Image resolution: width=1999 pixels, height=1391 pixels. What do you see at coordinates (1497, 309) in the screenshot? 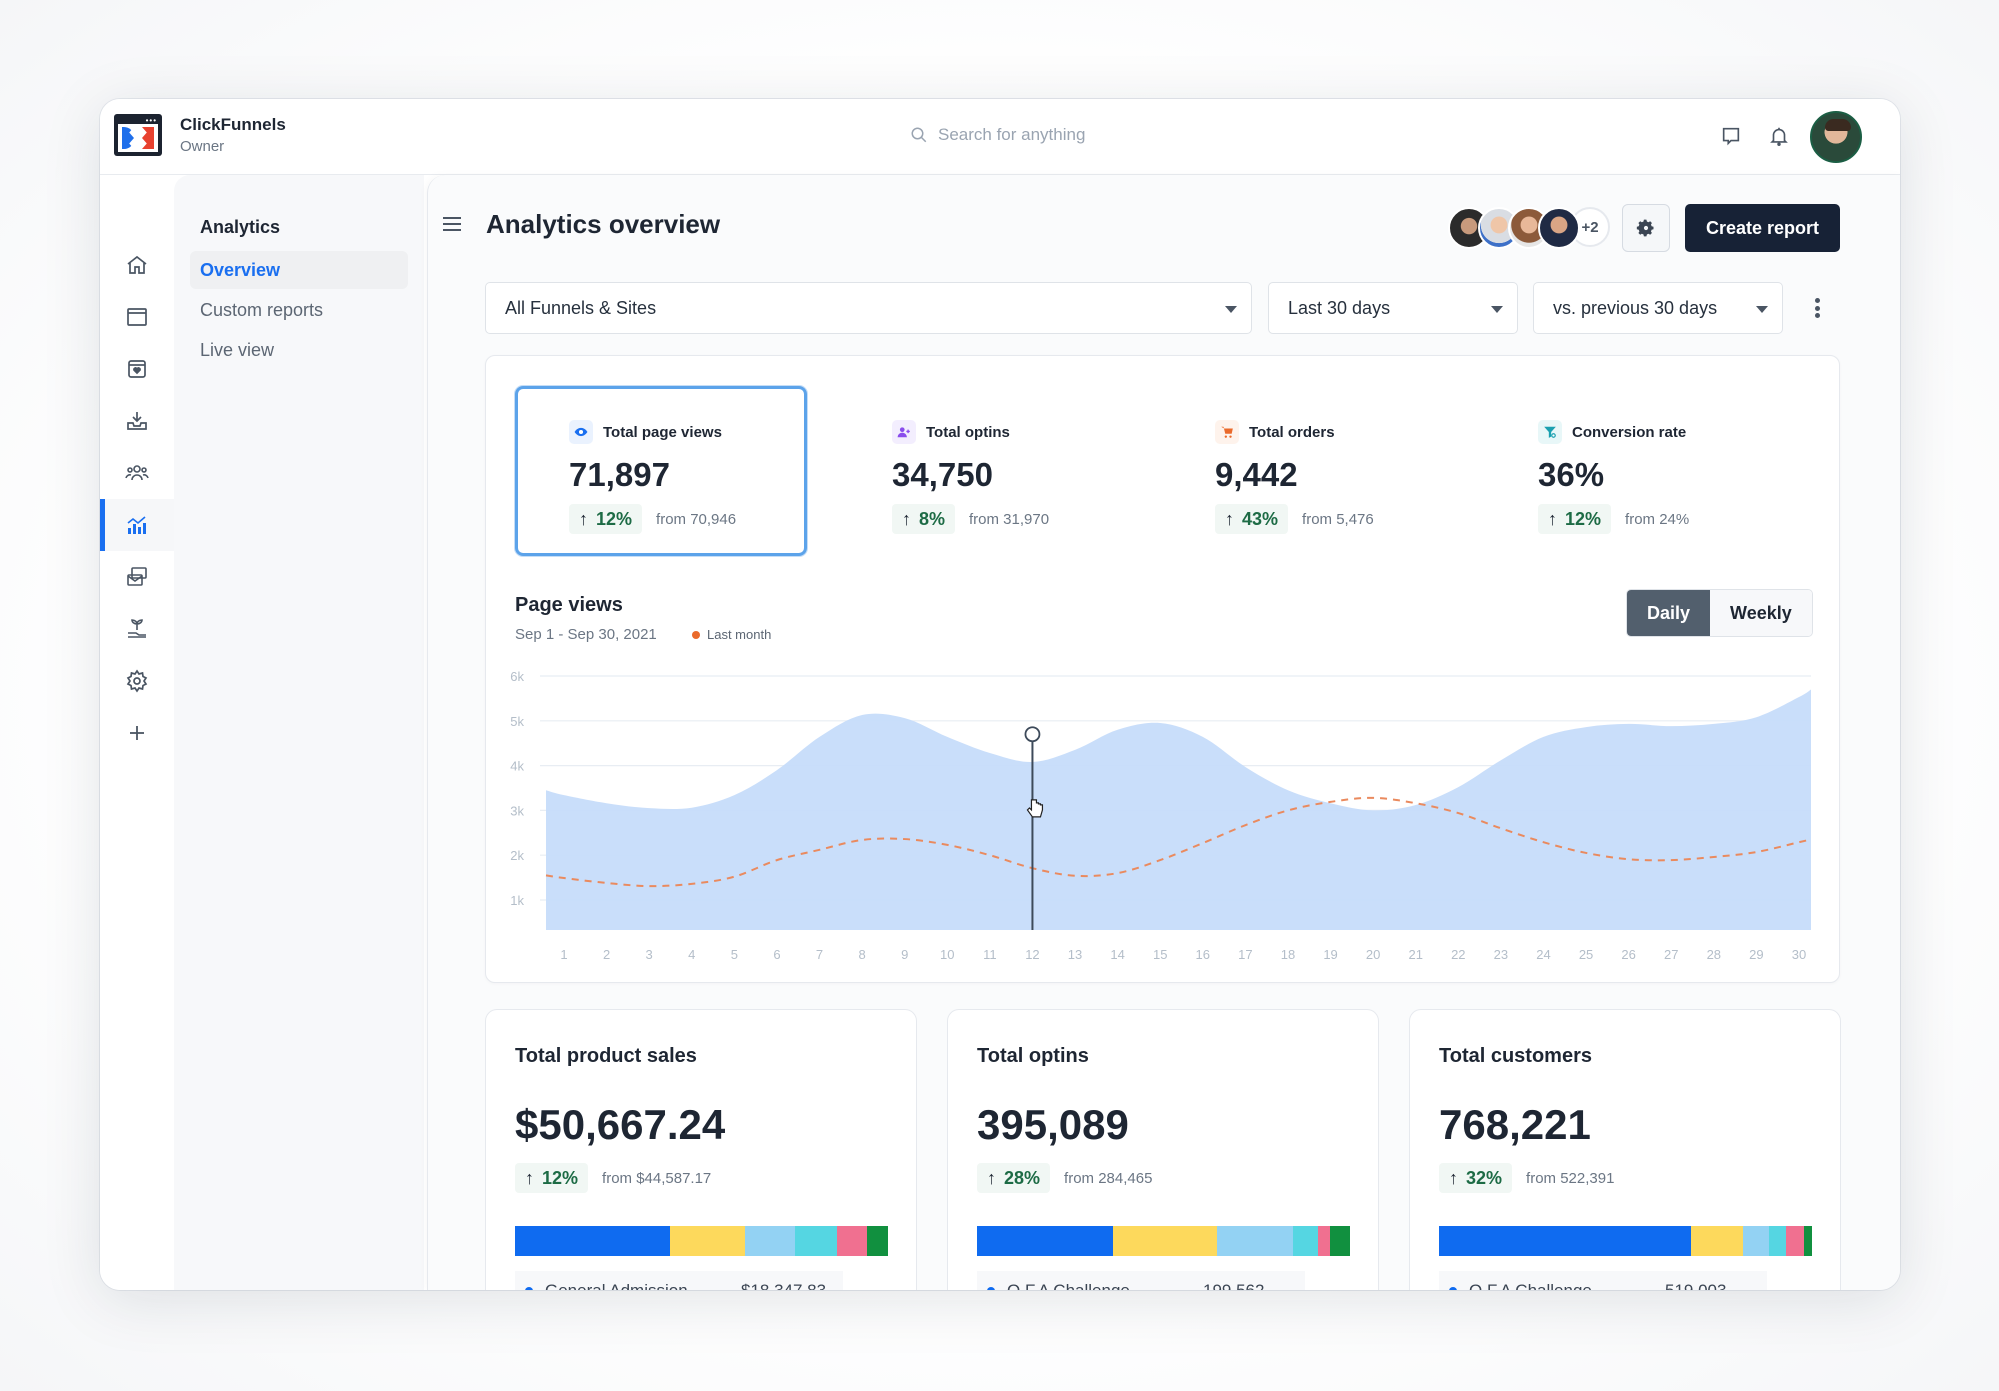
I see `chevron-down-icon` at bounding box center [1497, 309].